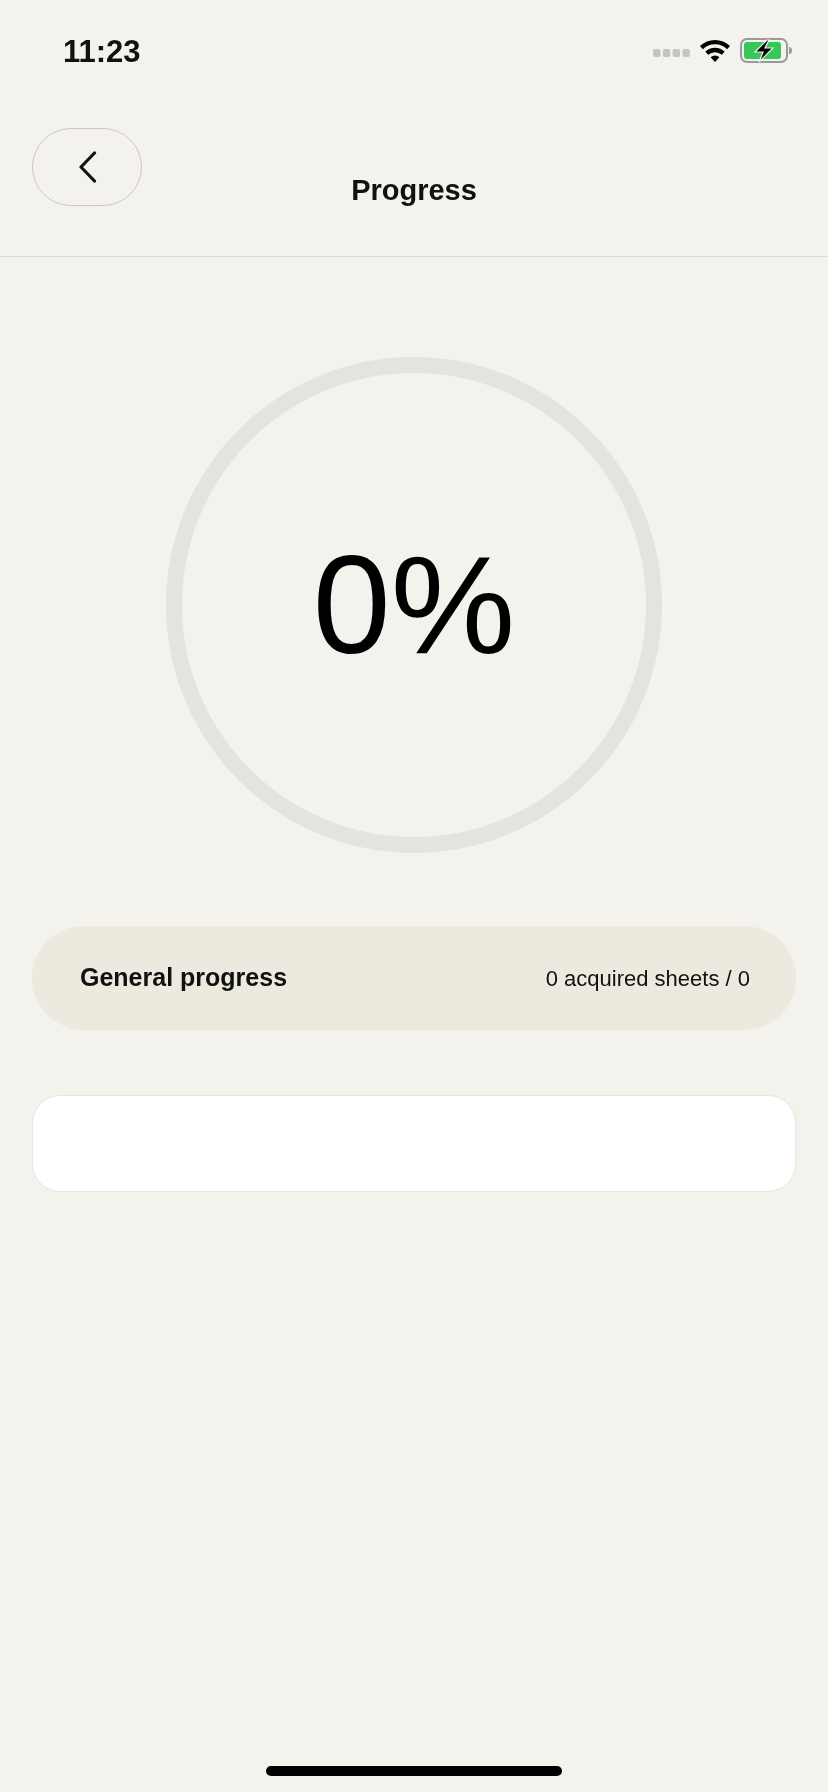 The height and width of the screenshot is (1792, 828). What do you see at coordinates (647, 978) in the screenshot?
I see `acquired-sheets-count: 0 acquired sheets / 0` at bounding box center [647, 978].